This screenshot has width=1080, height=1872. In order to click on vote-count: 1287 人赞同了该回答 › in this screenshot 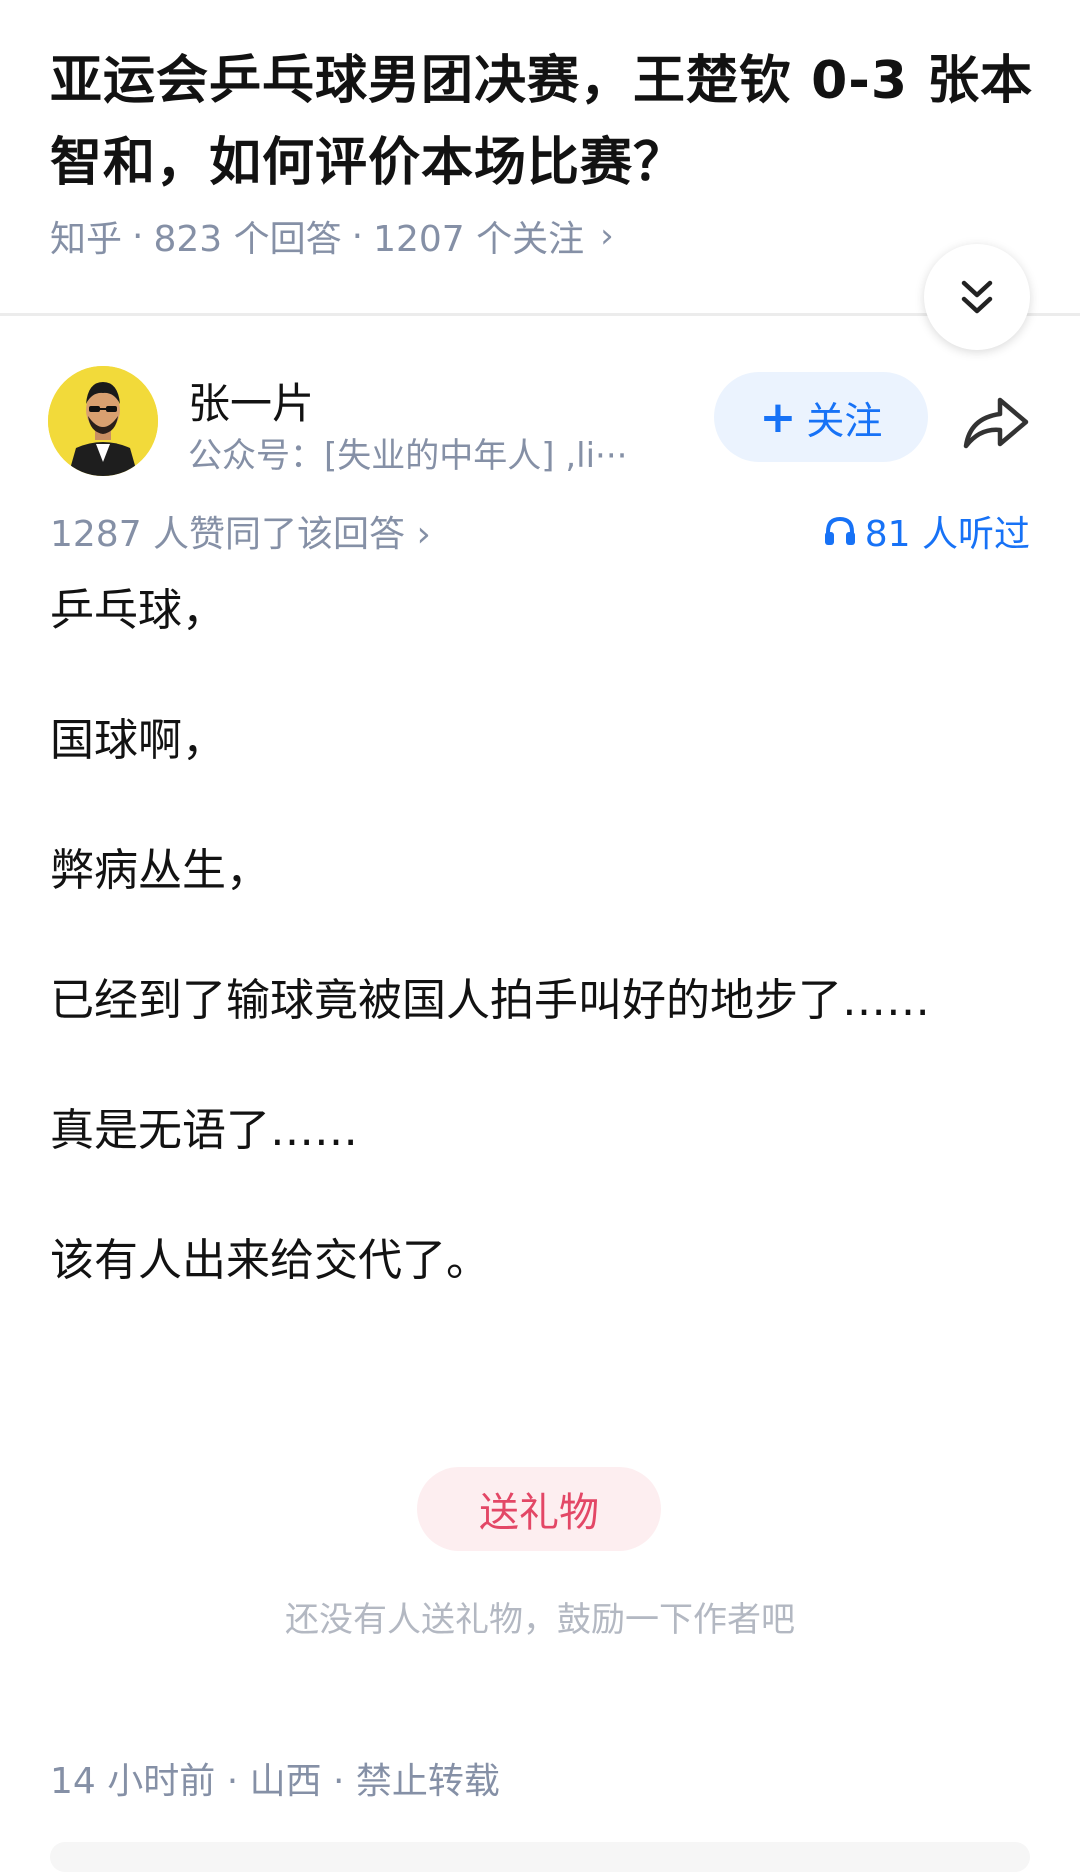, I will do `click(240, 531)`.